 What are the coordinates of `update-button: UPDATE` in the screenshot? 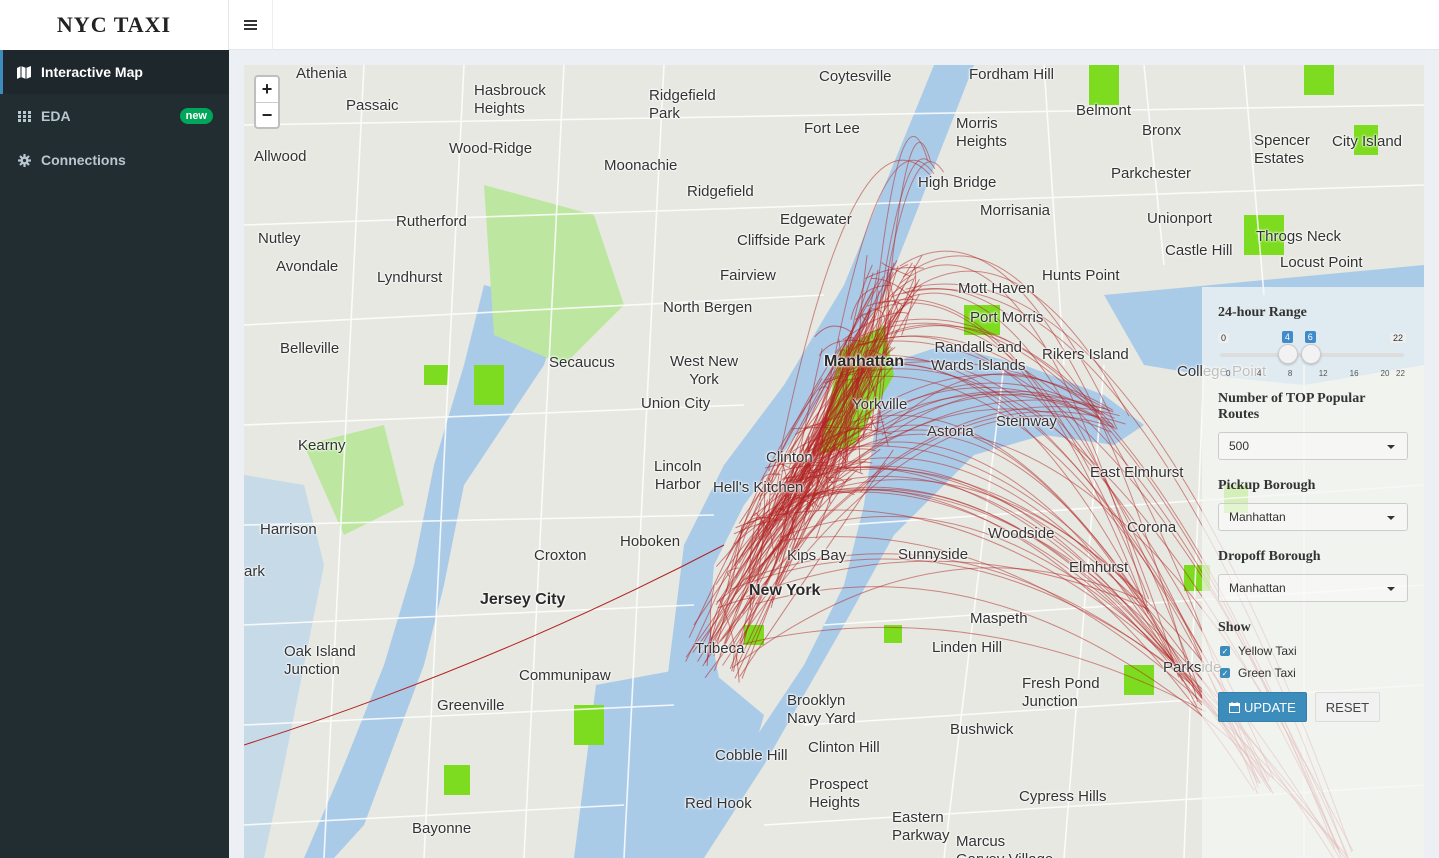 It's located at (1262, 707).